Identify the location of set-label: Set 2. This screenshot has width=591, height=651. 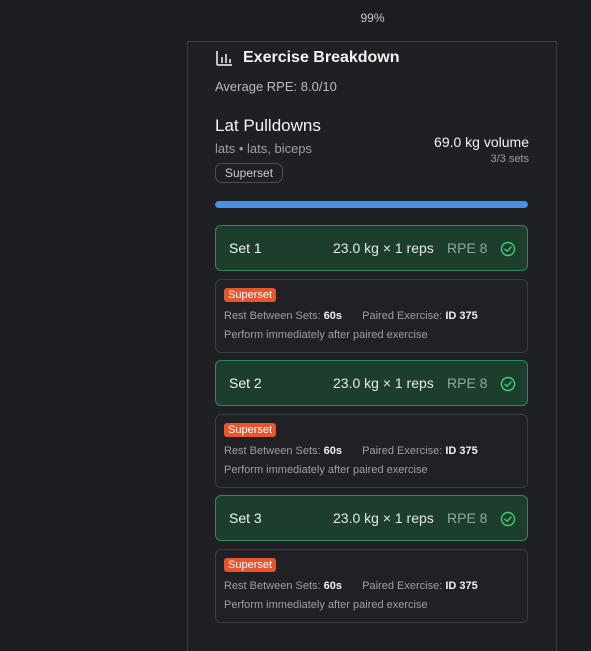
(245, 383).